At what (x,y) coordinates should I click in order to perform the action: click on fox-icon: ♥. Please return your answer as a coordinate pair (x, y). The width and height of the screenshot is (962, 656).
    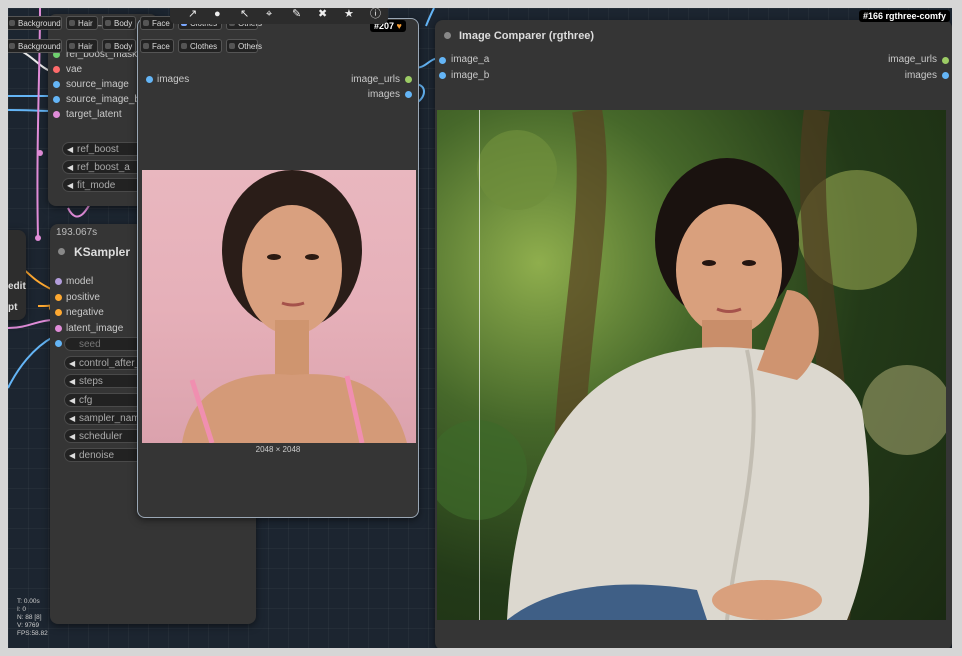
    Looking at the image, I should click on (399, 26).